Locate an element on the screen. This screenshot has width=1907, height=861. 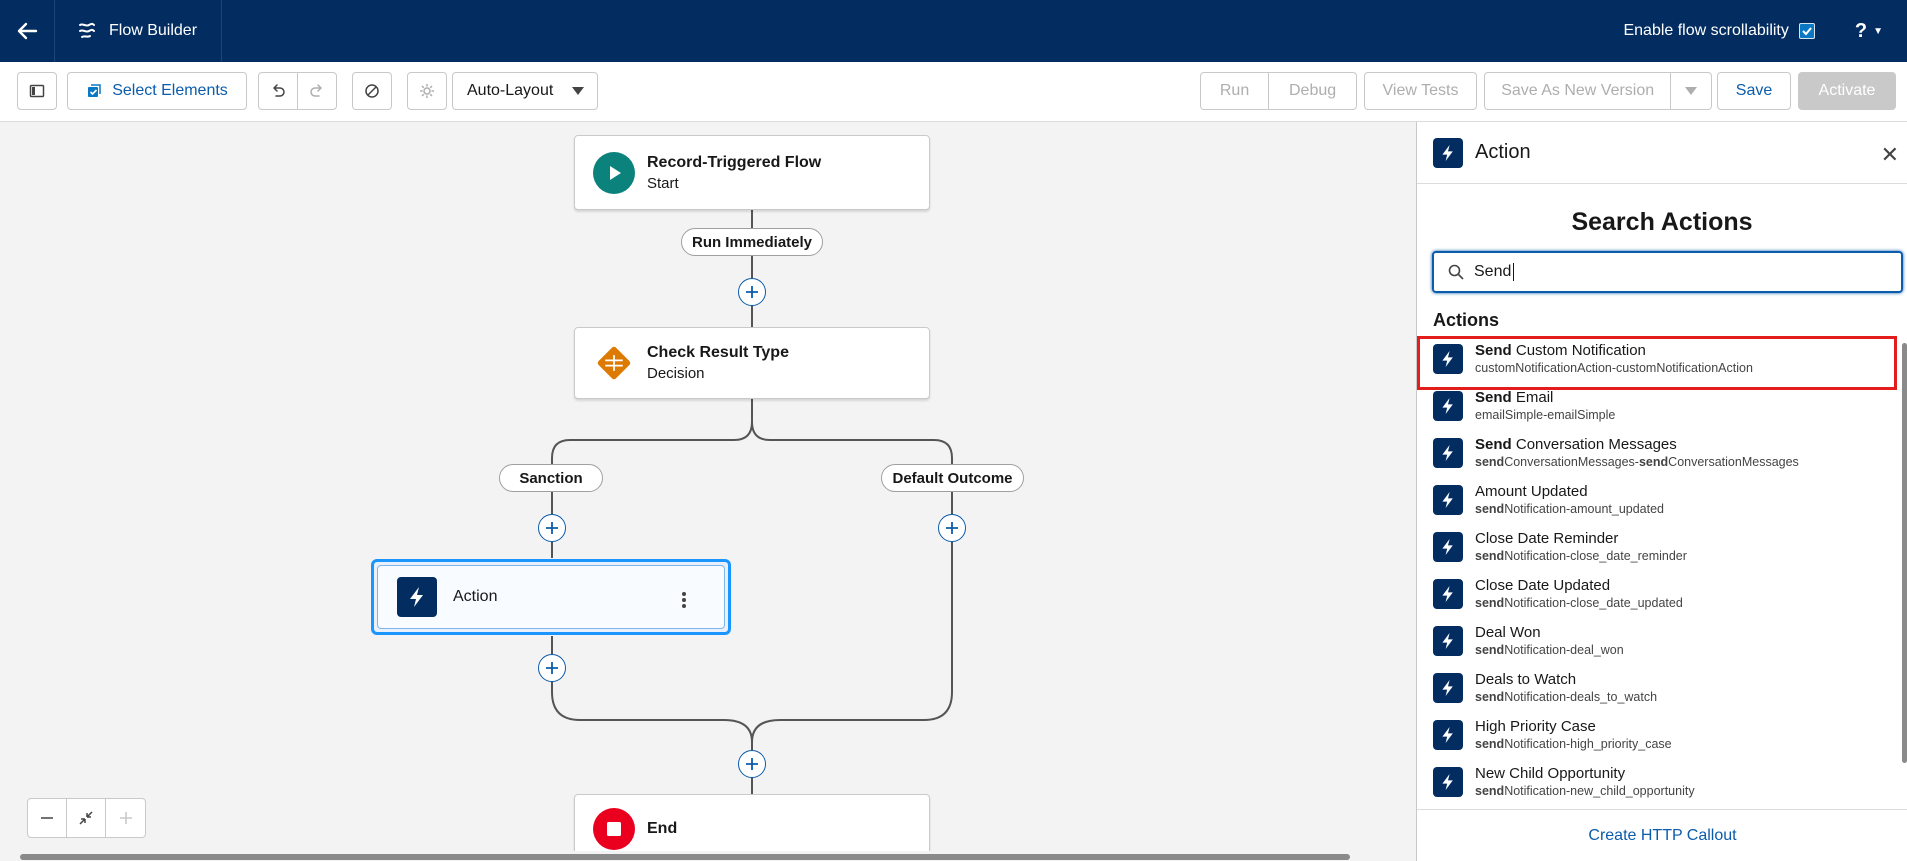
help-menu-button: ? ▼ is located at coordinates (1869, 31).